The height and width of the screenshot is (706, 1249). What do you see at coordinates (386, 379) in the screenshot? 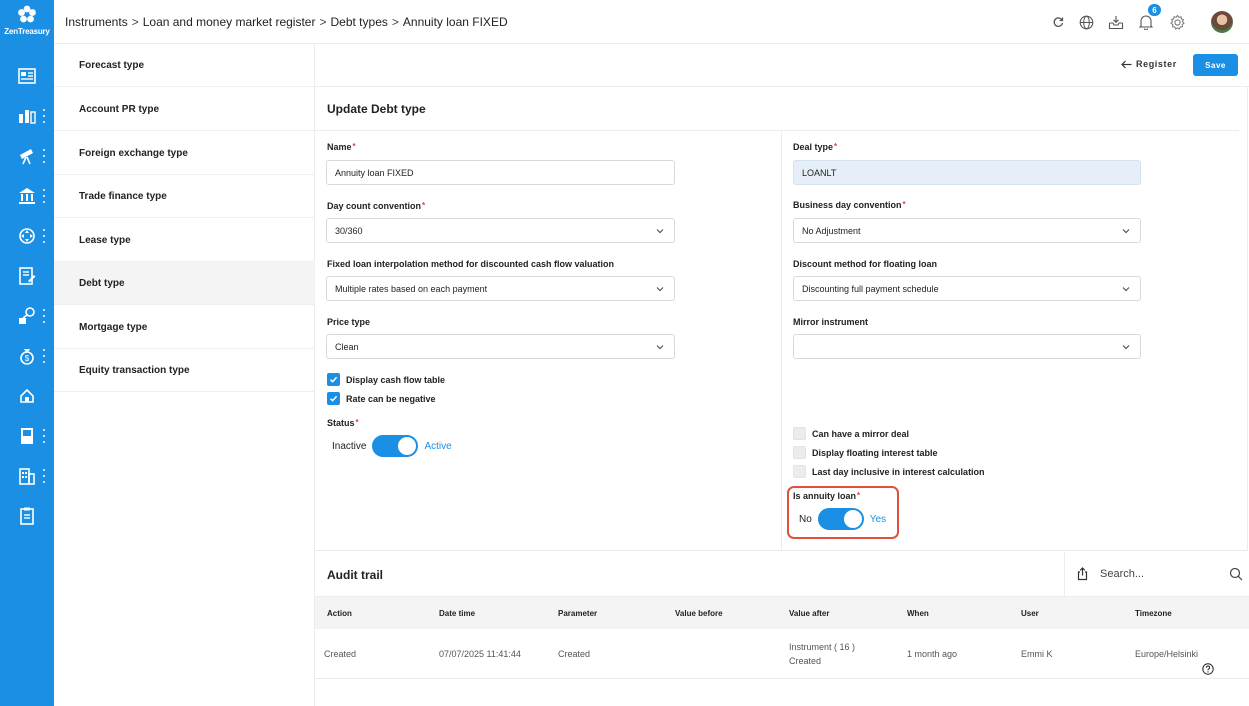
I see `display-cash-flow-checkbox: Display cash flow table` at bounding box center [386, 379].